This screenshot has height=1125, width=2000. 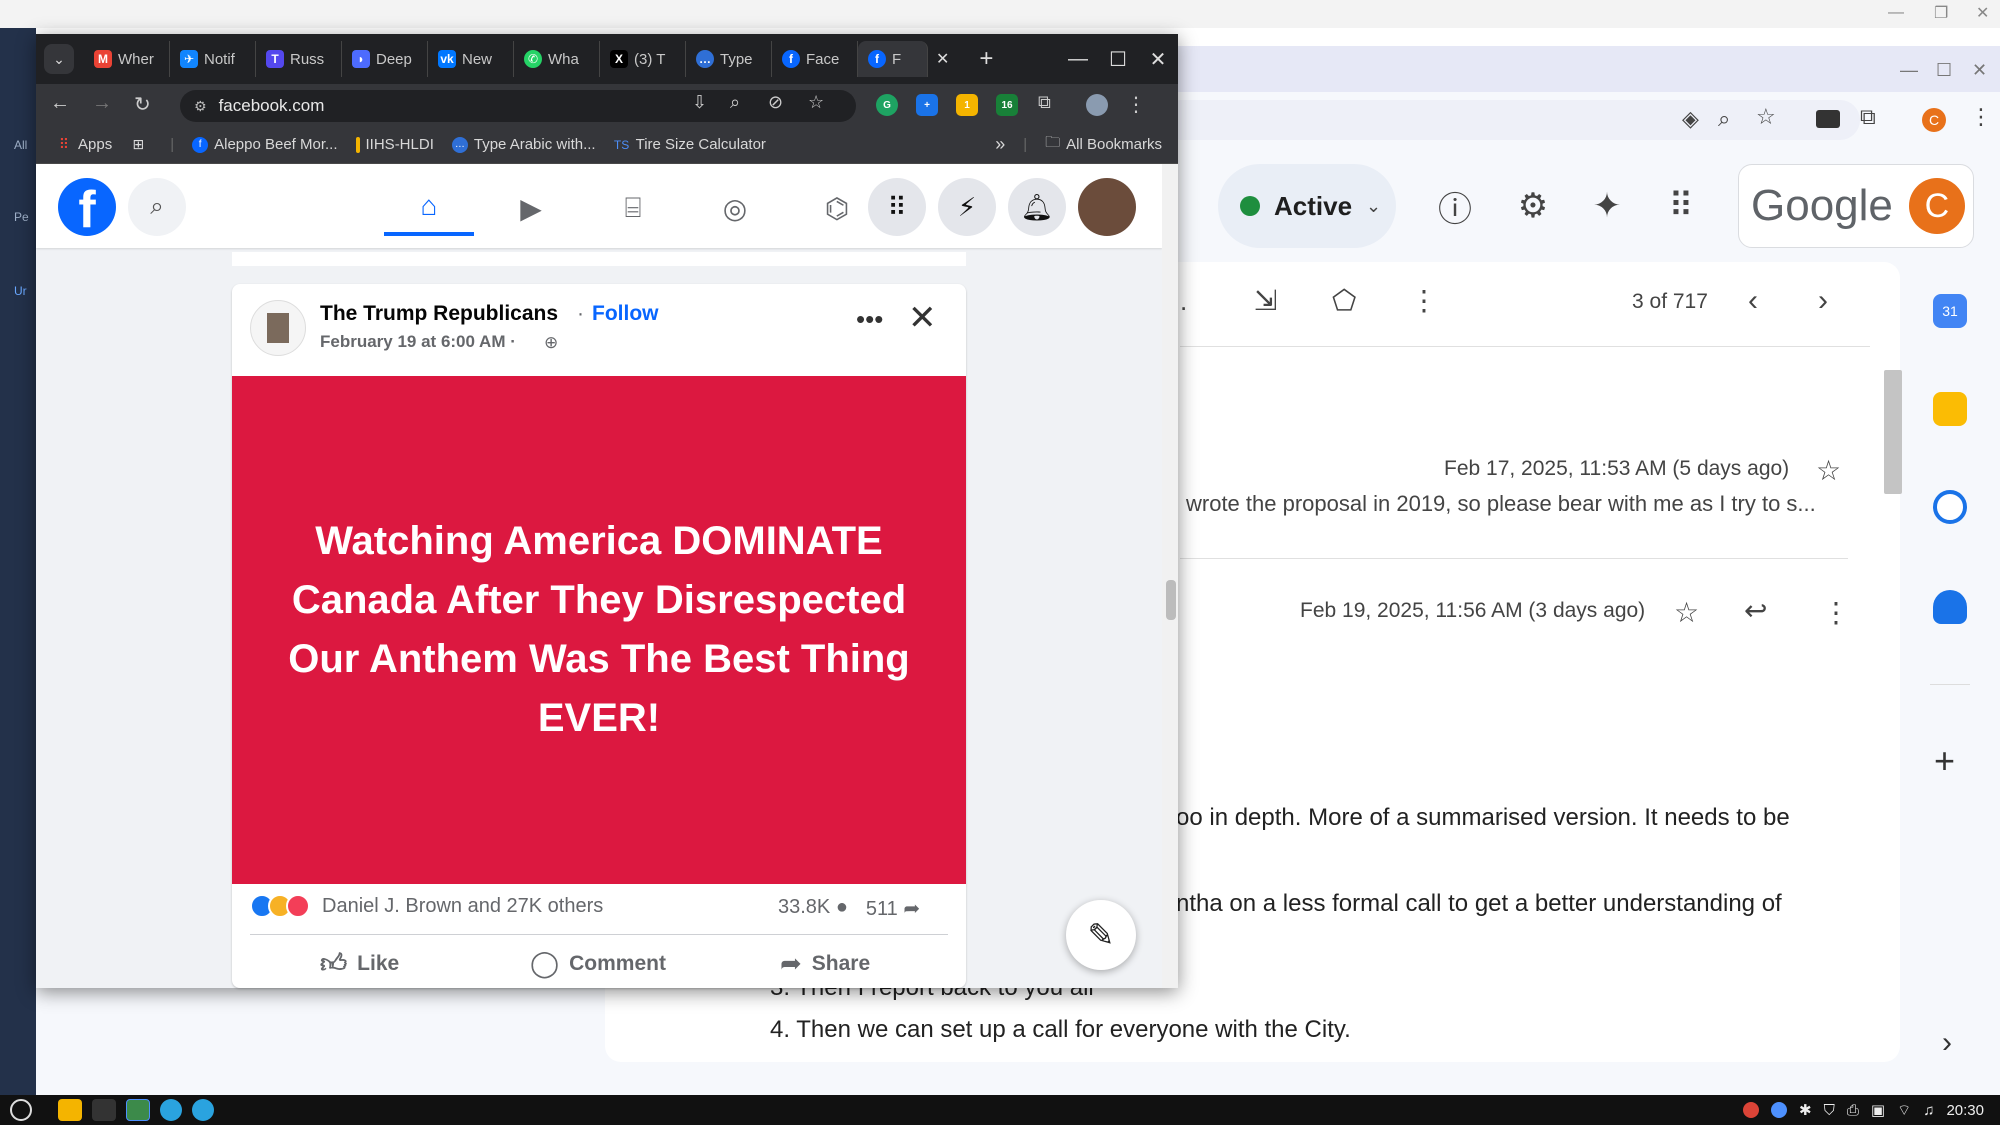 I want to click on tab-facebook-active: fF, so click(x=893, y=59).